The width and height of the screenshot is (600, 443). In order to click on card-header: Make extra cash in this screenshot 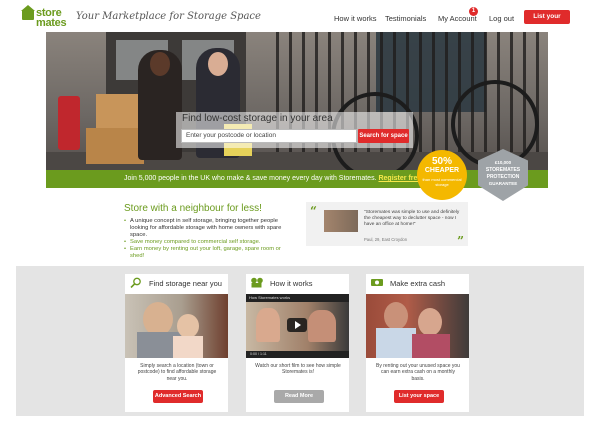, I will do `click(417, 282)`.